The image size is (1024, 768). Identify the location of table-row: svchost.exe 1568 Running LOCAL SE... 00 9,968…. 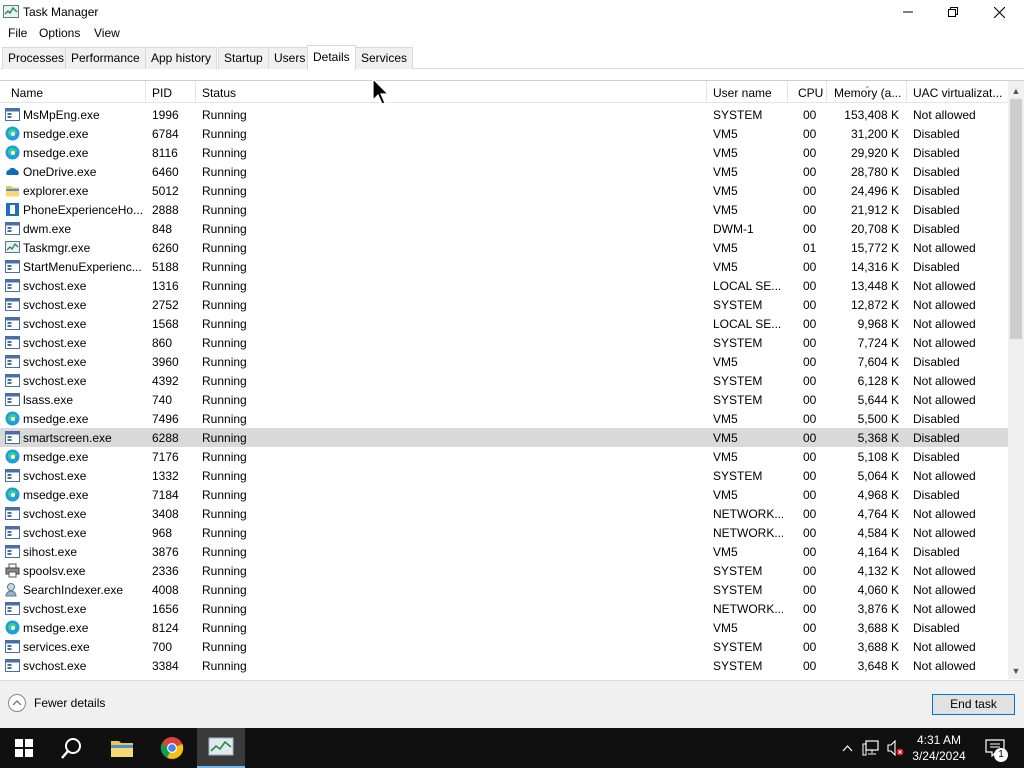
(504, 323).